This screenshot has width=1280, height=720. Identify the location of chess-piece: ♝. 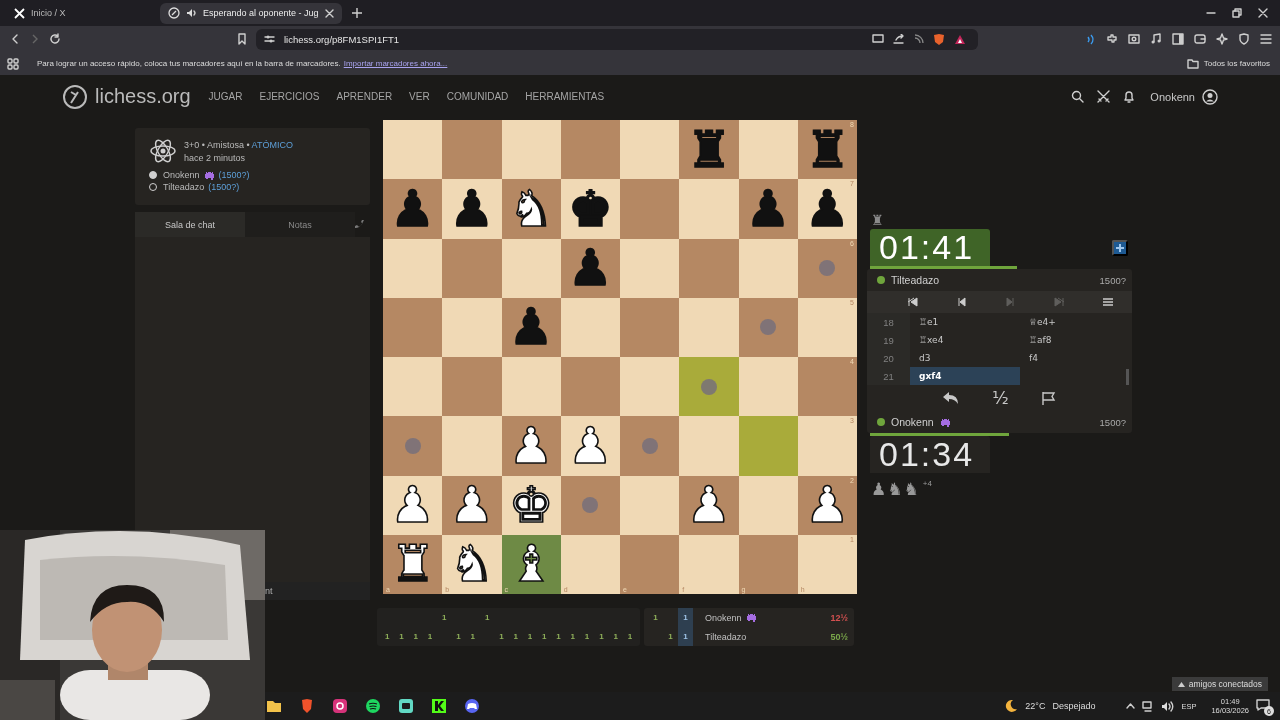
(531, 564).